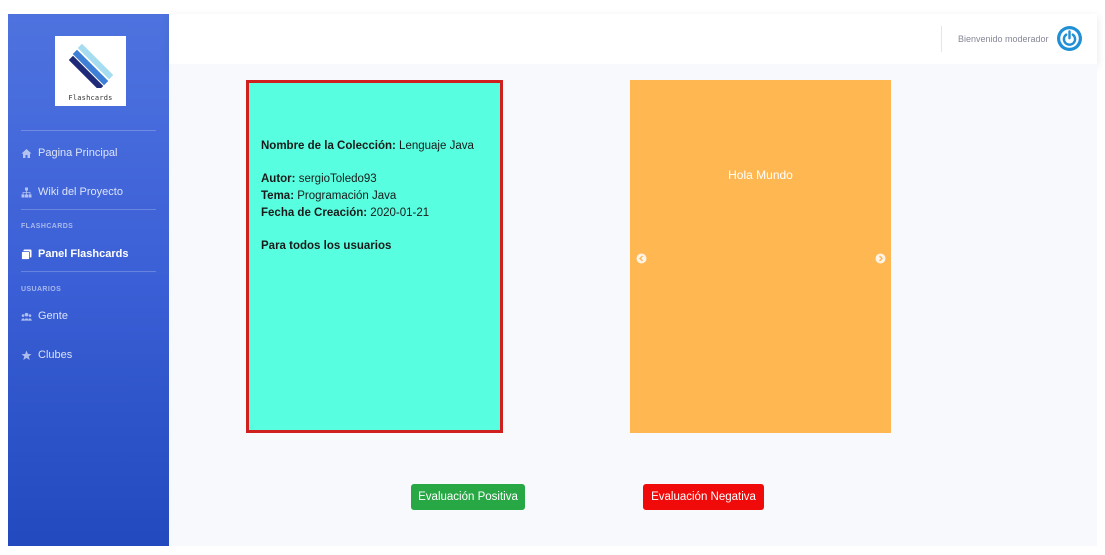 The width and height of the screenshot is (1105, 555). Describe the element at coordinates (641, 257) in the screenshot. I see `chevron-left-icon` at that location.